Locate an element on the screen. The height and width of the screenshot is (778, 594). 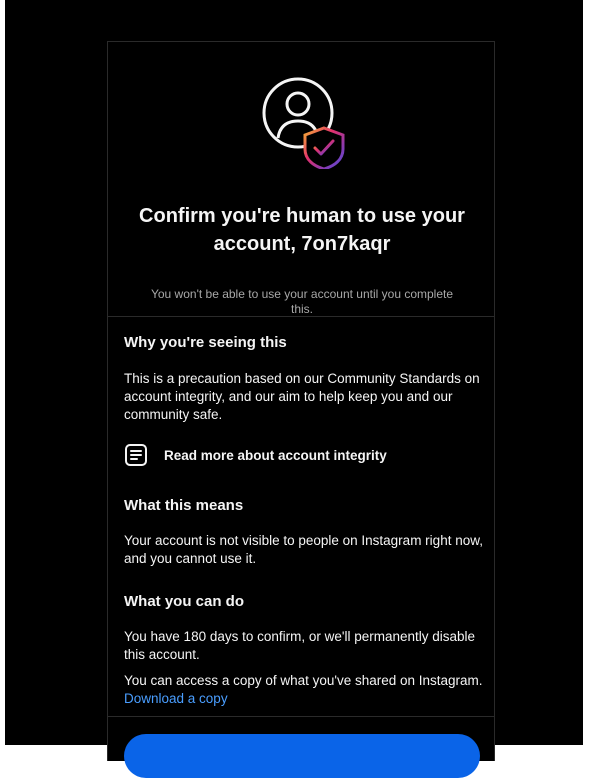
user-shield-icon is located at coordinates (303, 123).